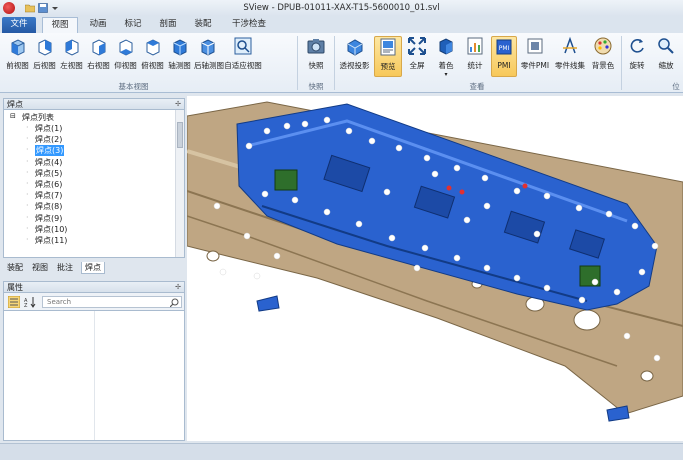  I want to click on weld-point-item: 焊点(7), so click(48, 195).